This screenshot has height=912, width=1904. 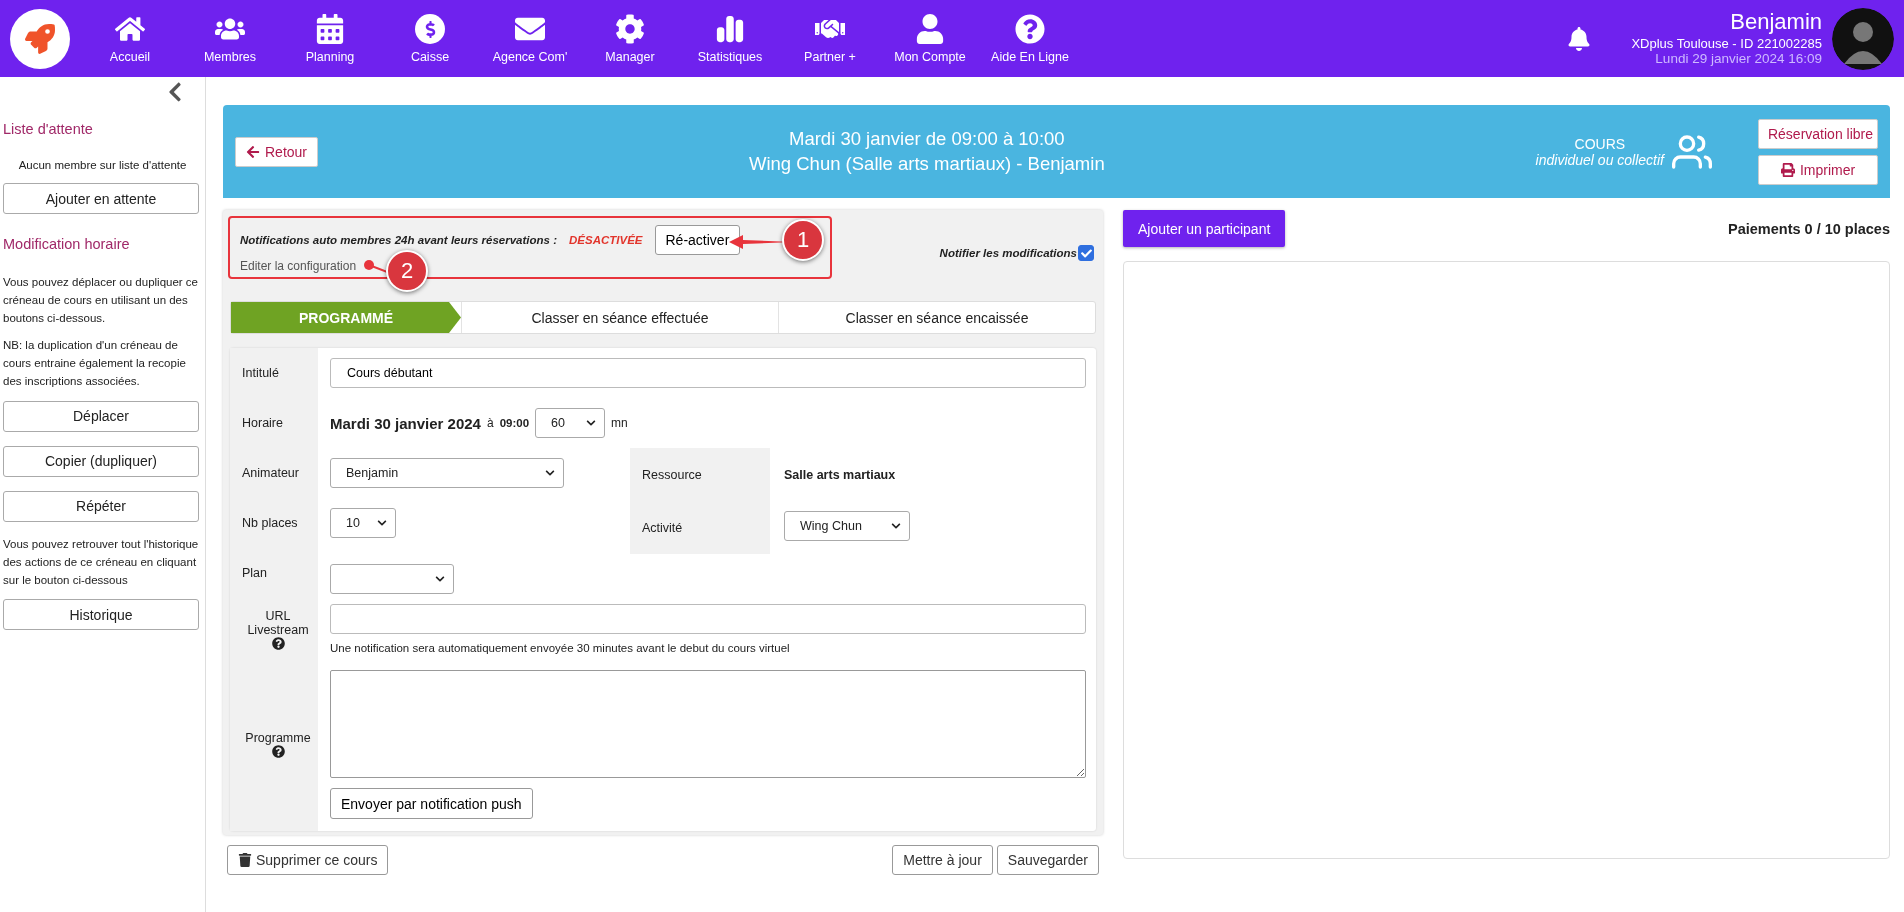 I want to click on reactivate-button: Ré-activer, so click(x=697, y=240).